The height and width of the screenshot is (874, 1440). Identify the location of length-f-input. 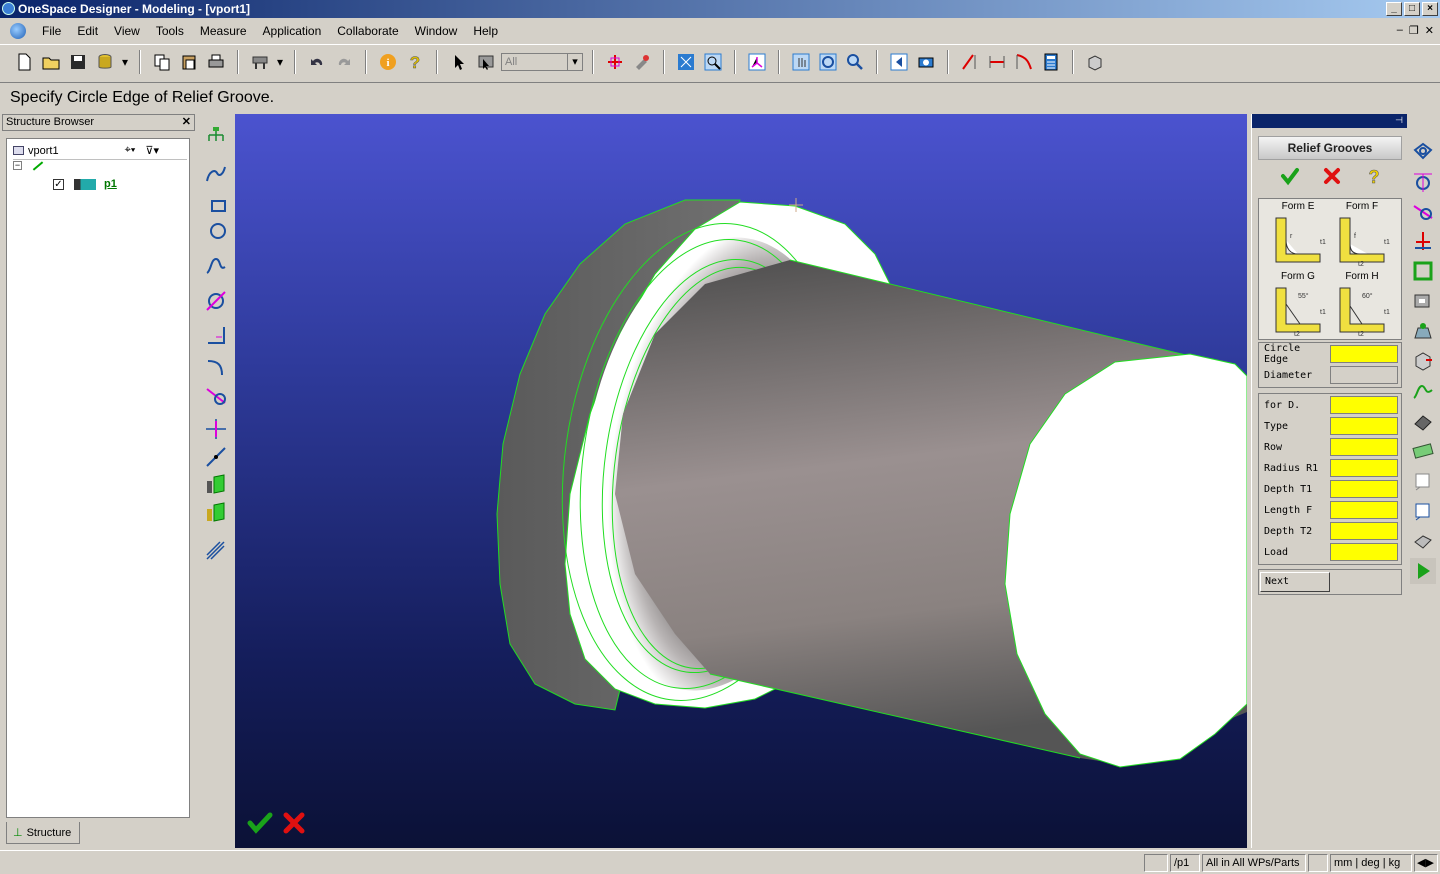
(1364, 510).